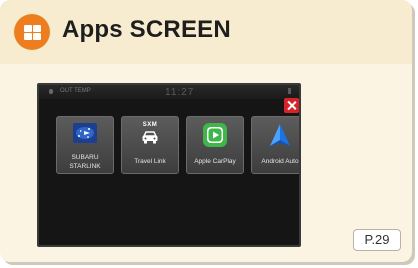  Describe the element at coordinates (85, 133) in the screenshot. I see `subaru-starlink-icon` at that location.